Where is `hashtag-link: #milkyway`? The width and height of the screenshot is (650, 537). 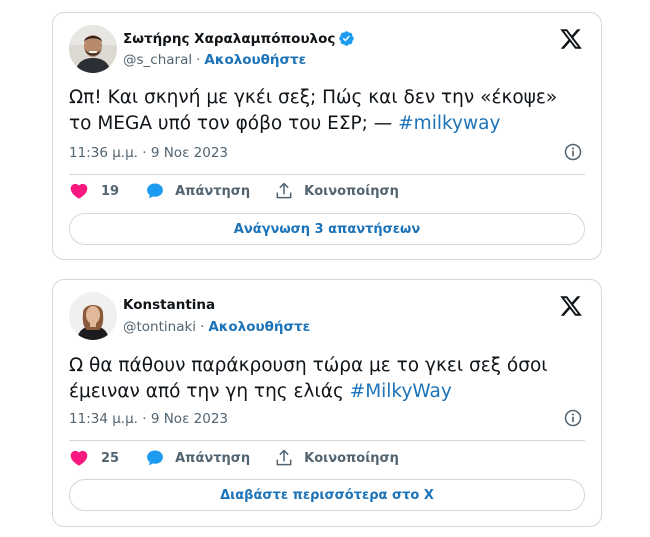
hashtag-link: #milkyway is located at coordinates (449, 123).